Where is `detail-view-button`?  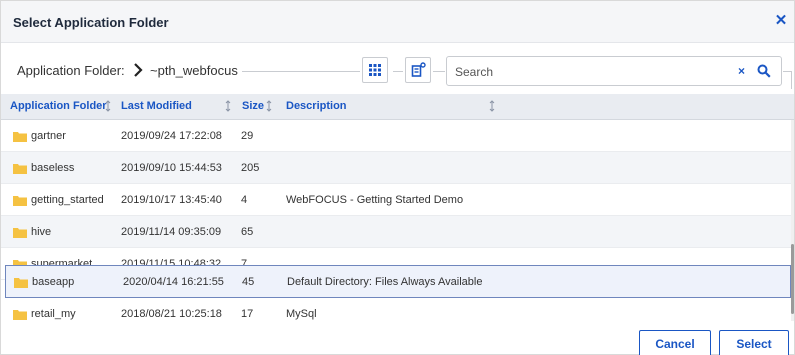 detail-view-button is located at coordinates (418, 70).